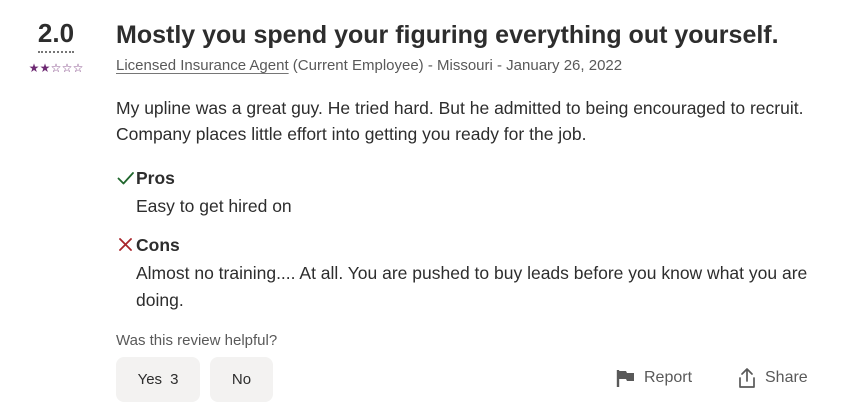 The height and width of the screenshot is (419, 855). I want to click on no-label: No, so click(241, 379).